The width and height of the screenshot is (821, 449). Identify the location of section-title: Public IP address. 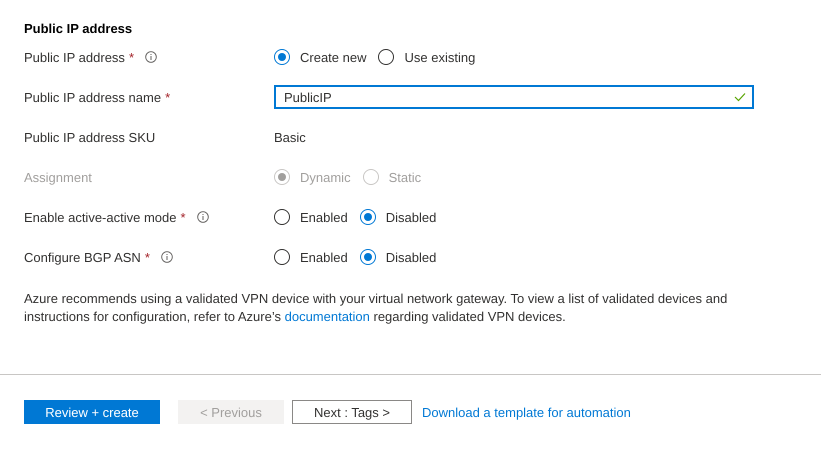
(79, 29).